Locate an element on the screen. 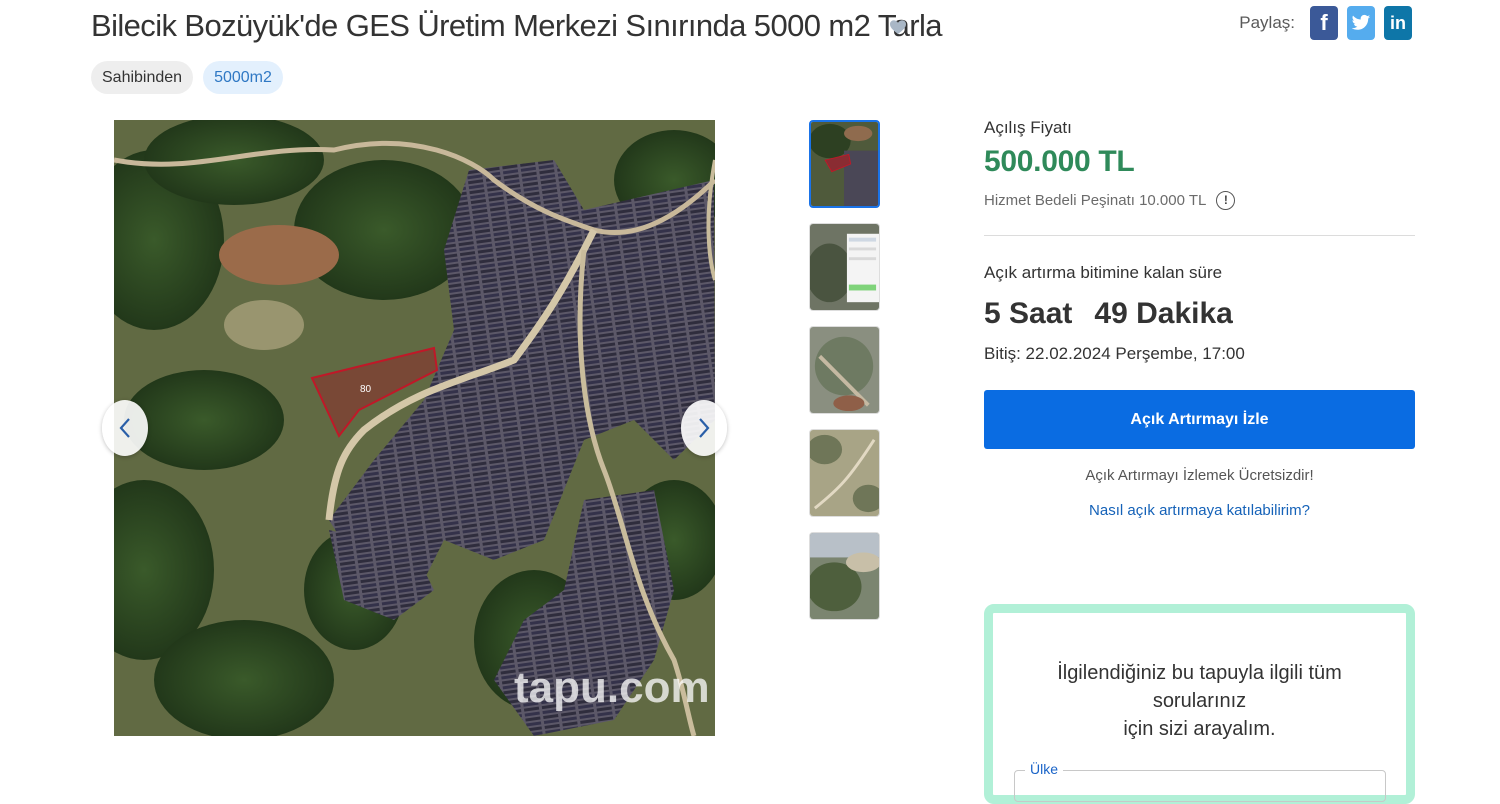 The height and width of the screenshot is (804, 1500). watch-auction-button: Açık Artırmayı İzle is located at coordinates (1199, 419).